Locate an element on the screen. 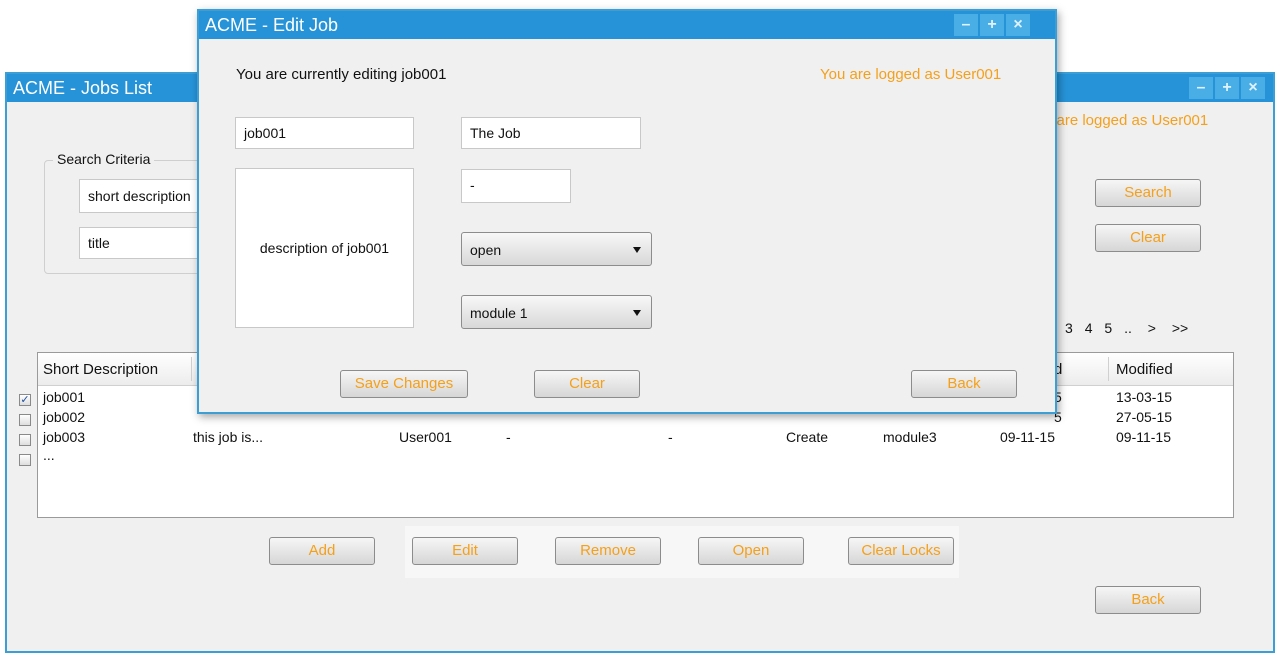  row3-owner: User001 is located at coordinates (425, 437).